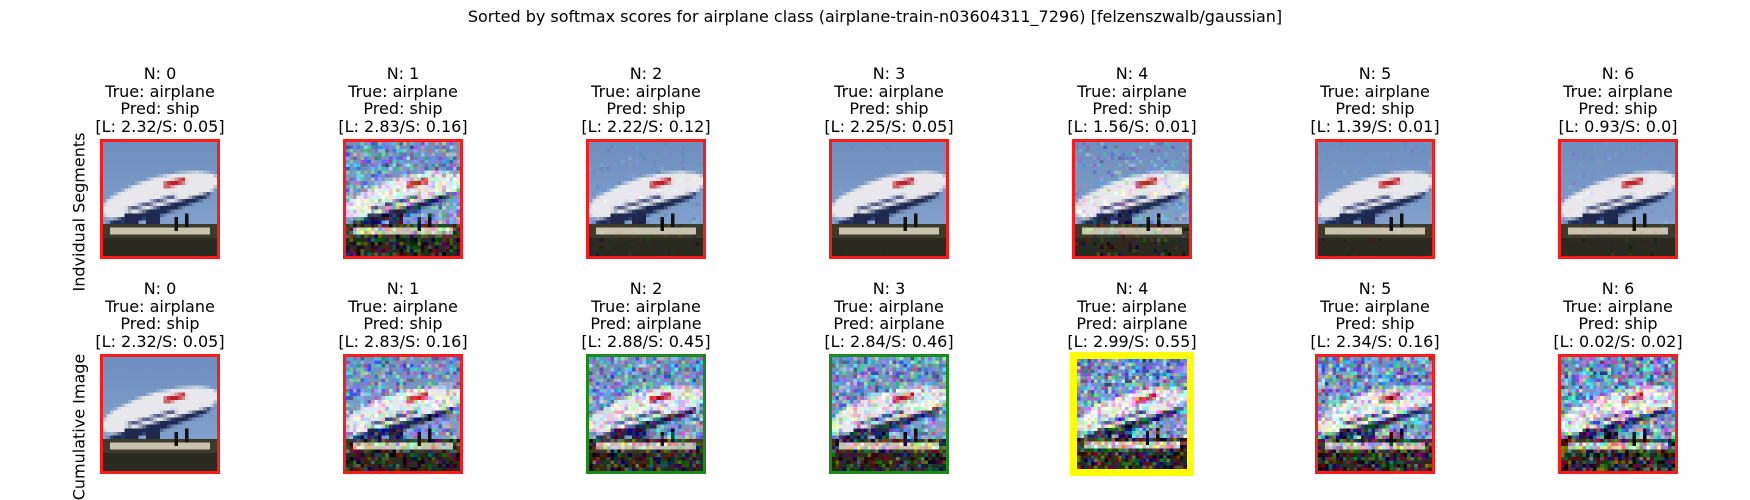 The width and height of the screenshot is (1750, 500). I want to click on panel-title-ls: [L: 2.88/S: 0.45], so click(646, 341).